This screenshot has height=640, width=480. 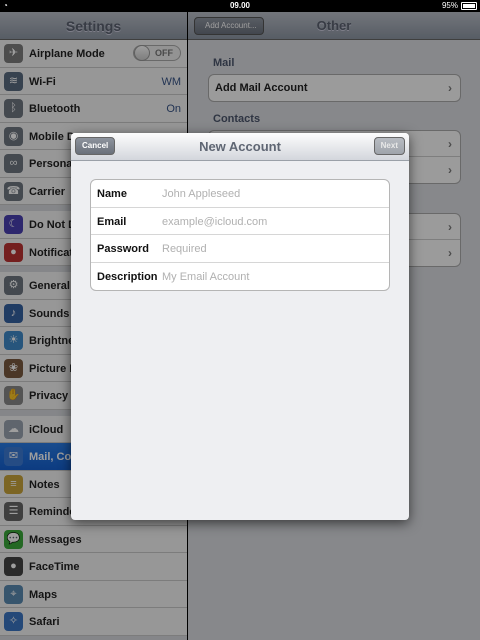 I want to click on email-field, so click(x=272, y=221).